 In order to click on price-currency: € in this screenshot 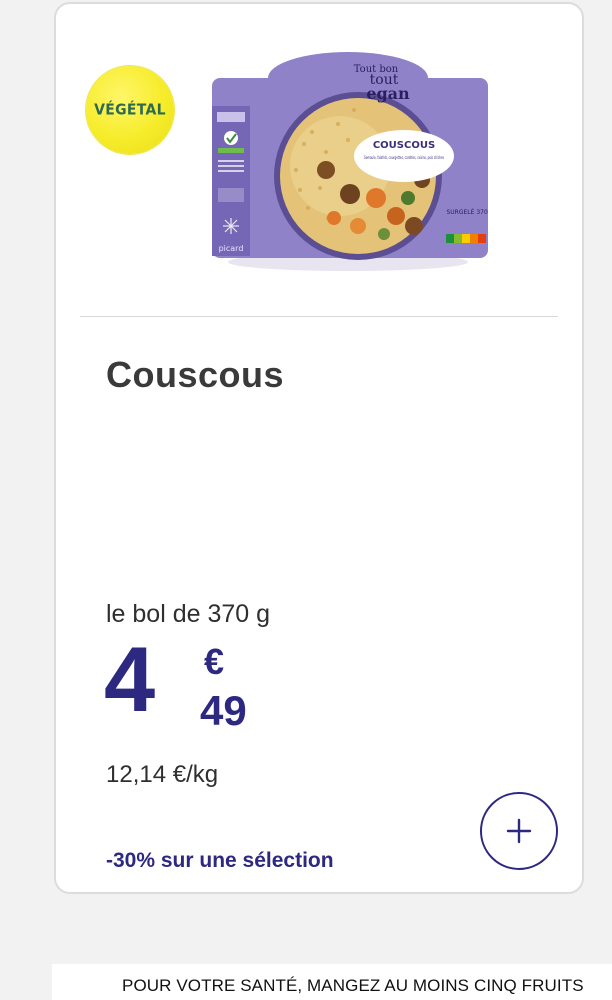, I will do `click(214, 661)`.